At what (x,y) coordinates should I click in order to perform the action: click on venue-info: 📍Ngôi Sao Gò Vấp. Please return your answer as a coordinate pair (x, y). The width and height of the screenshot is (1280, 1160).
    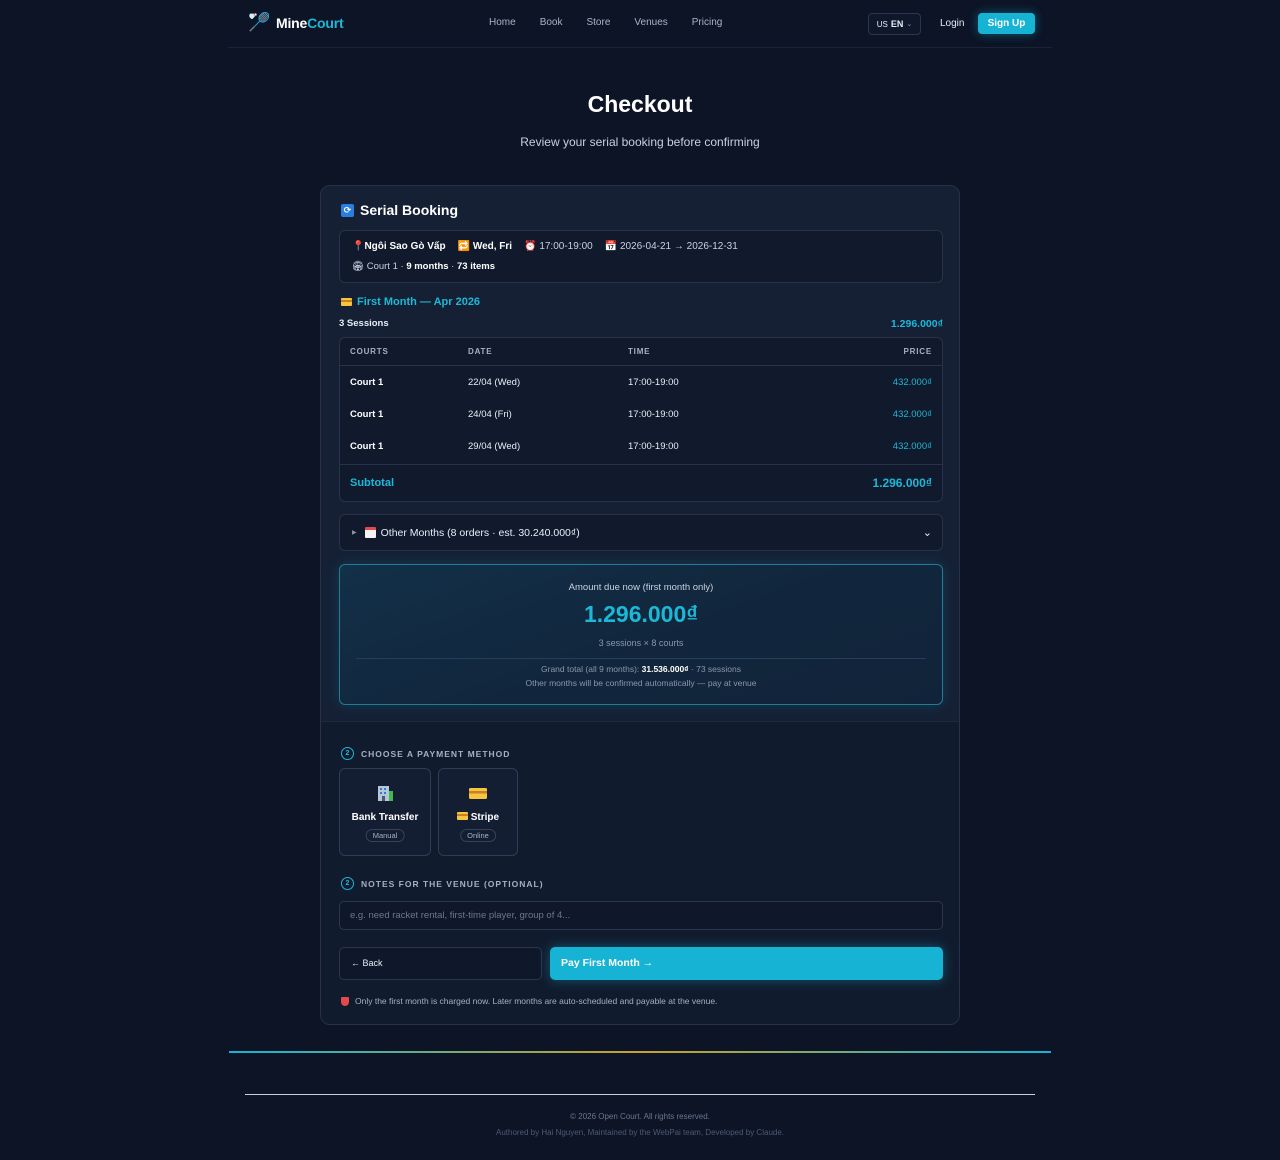
    Looking at the image, I should click on (399, 246).